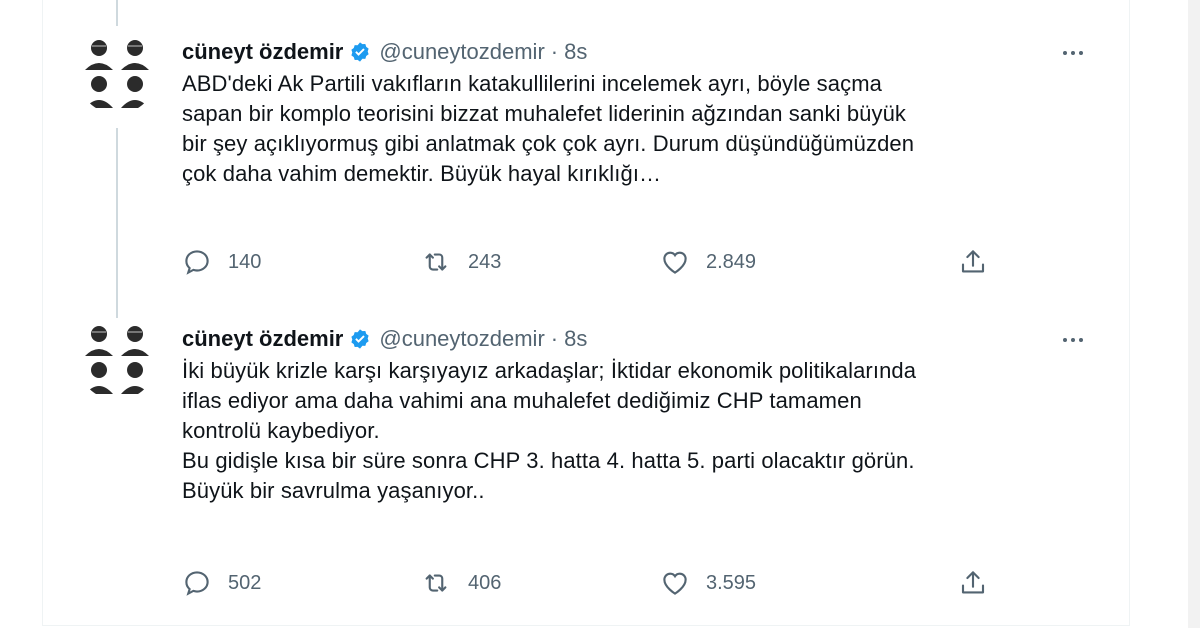  I want to click on page-edge, so click(1194, 314).